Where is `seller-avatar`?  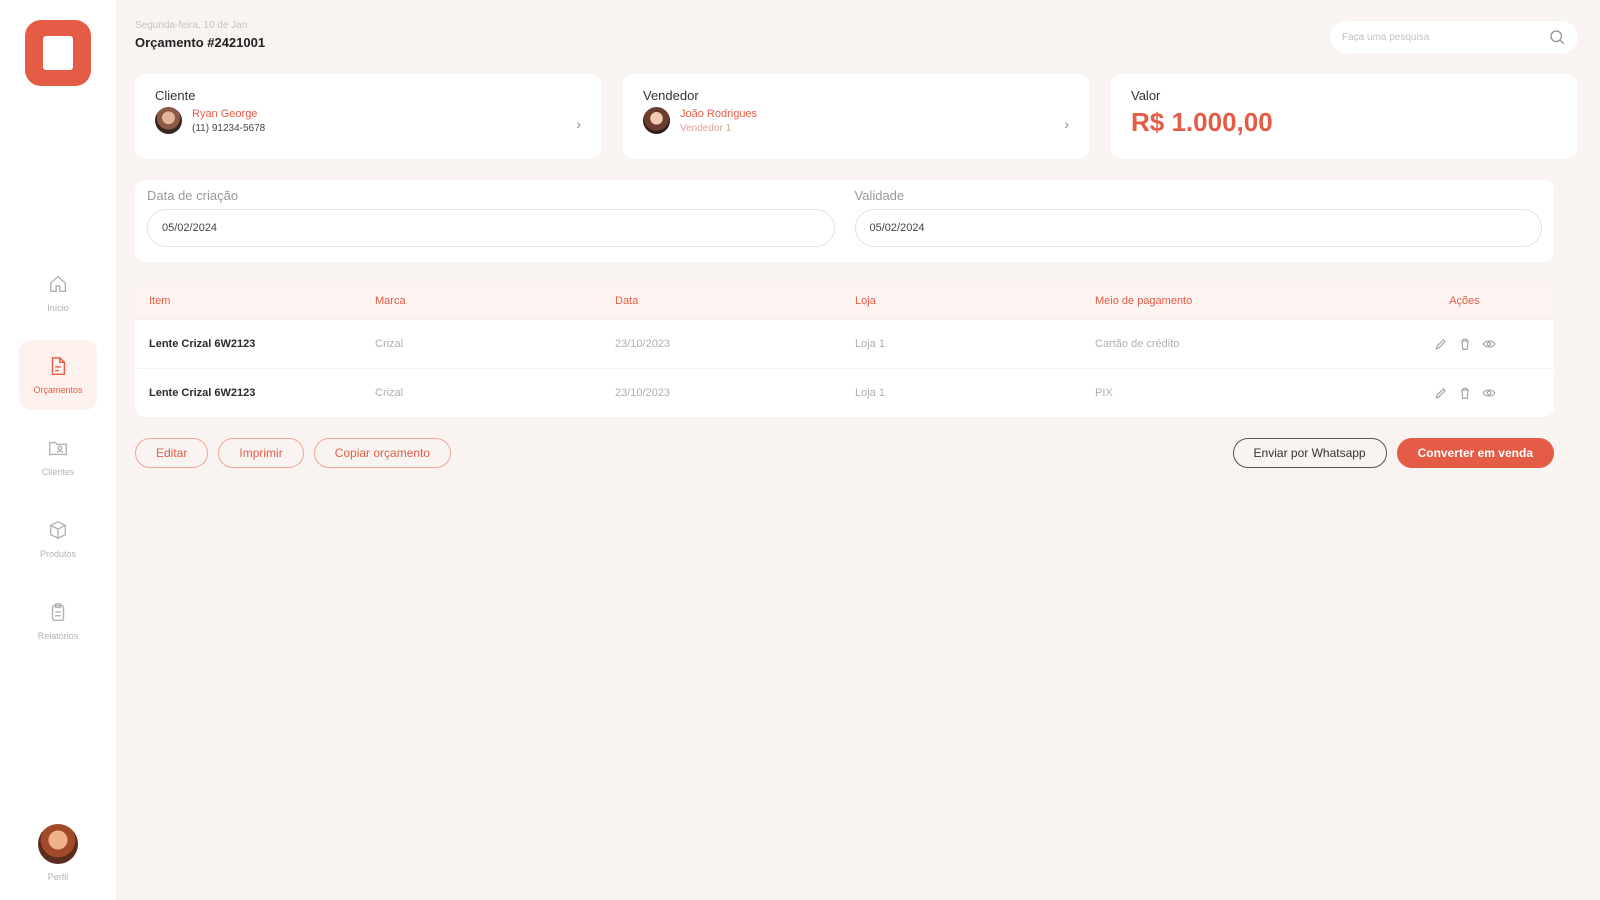 seller-avatar is located at coordinates (656, 120).